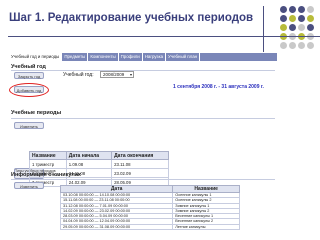 The height and width of the screenshot is (240, 320). I want to click on holidays-heading: Информация о каникулах, so click(46, 175).